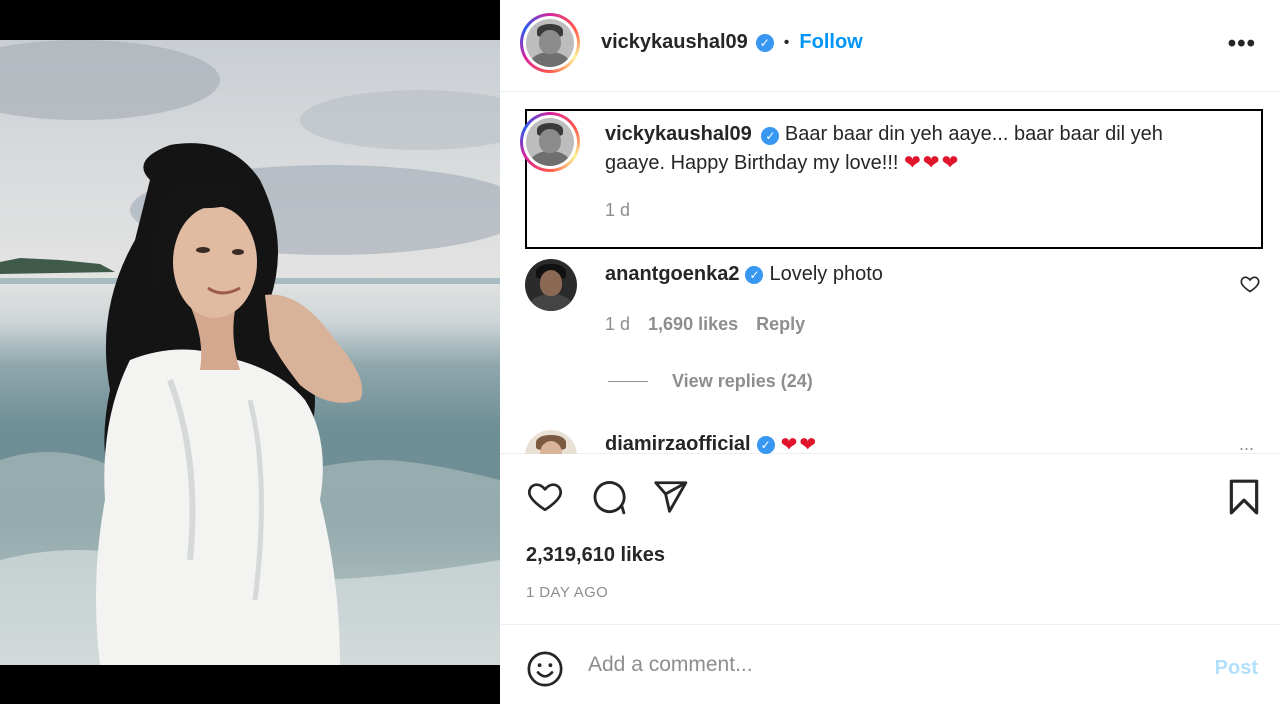 This screenshot has width=1280, height=704. Describe the element at coordinates (1236, 668) in the screenshot. I see `post-button: Post` at that location.